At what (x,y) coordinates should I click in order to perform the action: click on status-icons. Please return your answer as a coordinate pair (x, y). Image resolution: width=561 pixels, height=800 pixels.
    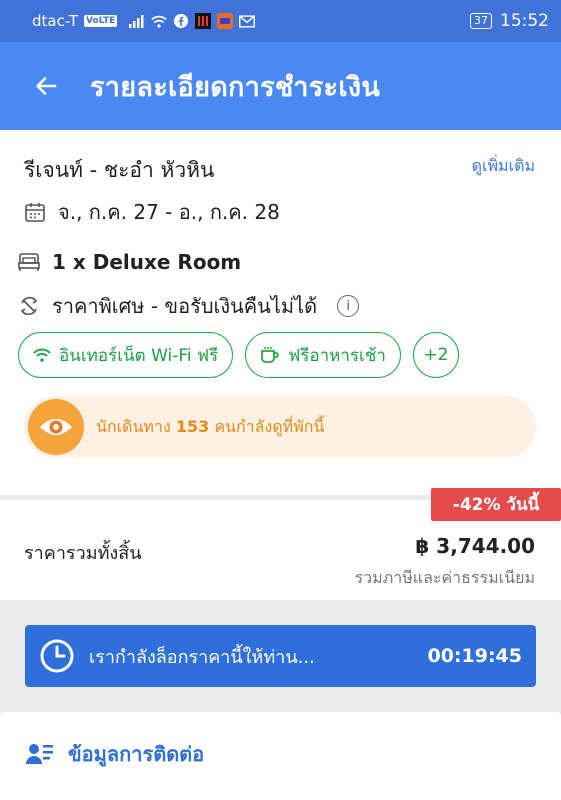
    Looking at the image, I should click on (192, 21).